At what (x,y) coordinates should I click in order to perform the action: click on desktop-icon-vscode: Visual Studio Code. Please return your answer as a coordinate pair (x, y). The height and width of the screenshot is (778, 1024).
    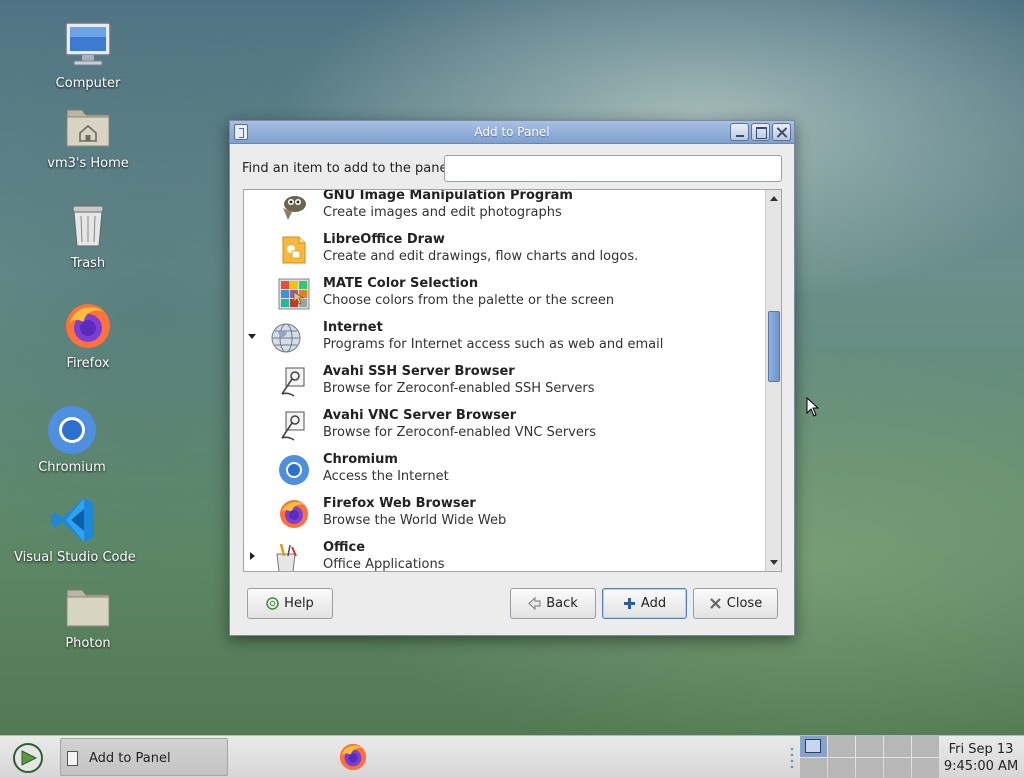
    Looking at the image, I should click on (75, 529).